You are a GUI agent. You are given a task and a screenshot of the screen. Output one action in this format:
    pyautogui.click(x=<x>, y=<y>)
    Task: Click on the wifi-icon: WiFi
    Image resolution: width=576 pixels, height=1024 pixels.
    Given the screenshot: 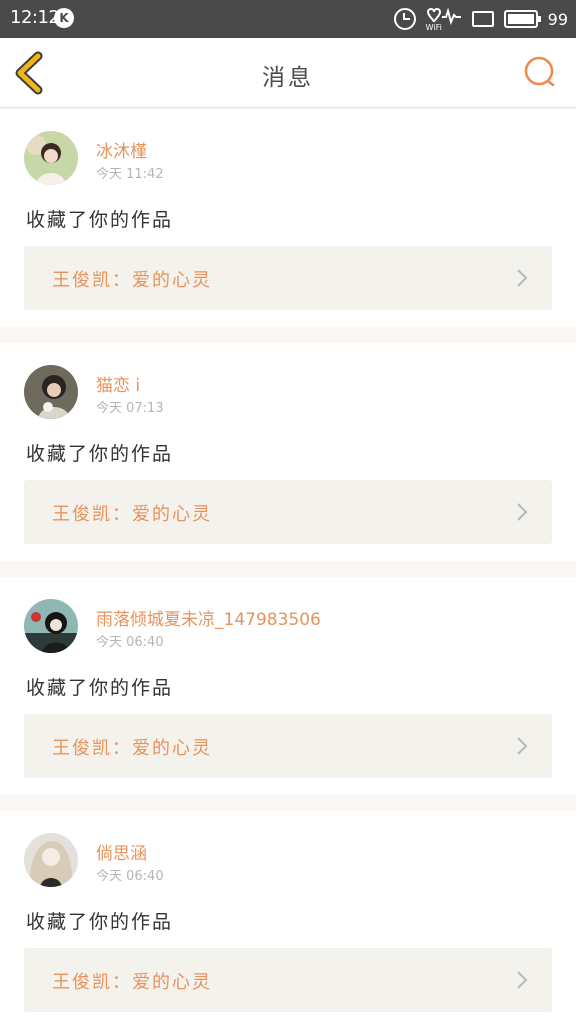 What is the action you would take?
    pyautogui.click(x=443, y=19)
    